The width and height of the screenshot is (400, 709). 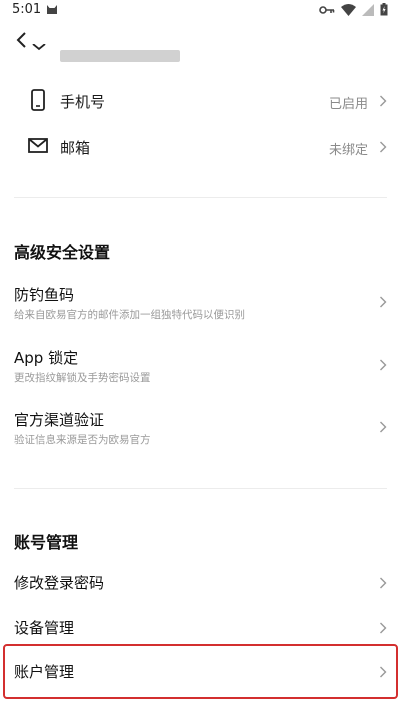 What do you see at coordinates (384, 9) in the screenshot?
I see `battery-icon` at bounding box center [384, 9].